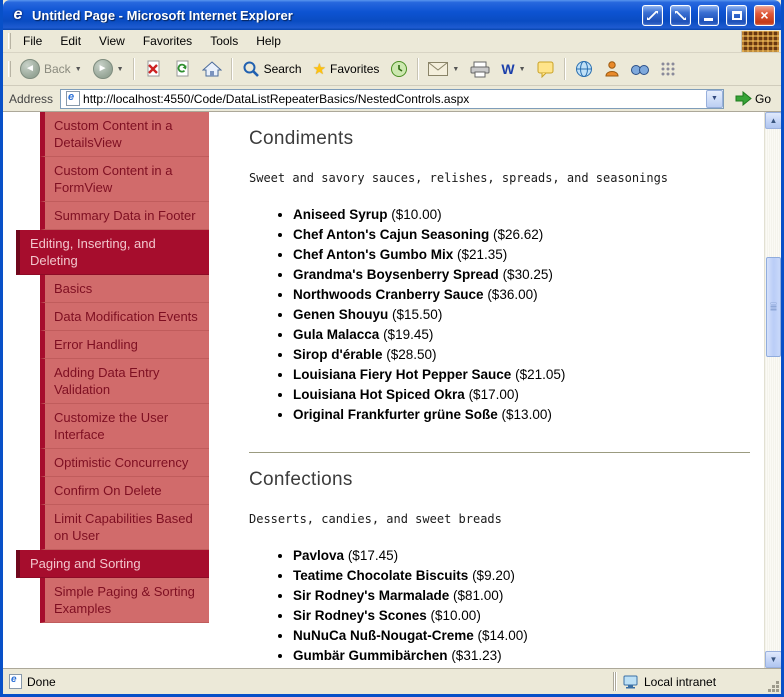  I want to click on sidebar-item-custom-content-formview: Custom Content in a FormView, so click(124, 179).